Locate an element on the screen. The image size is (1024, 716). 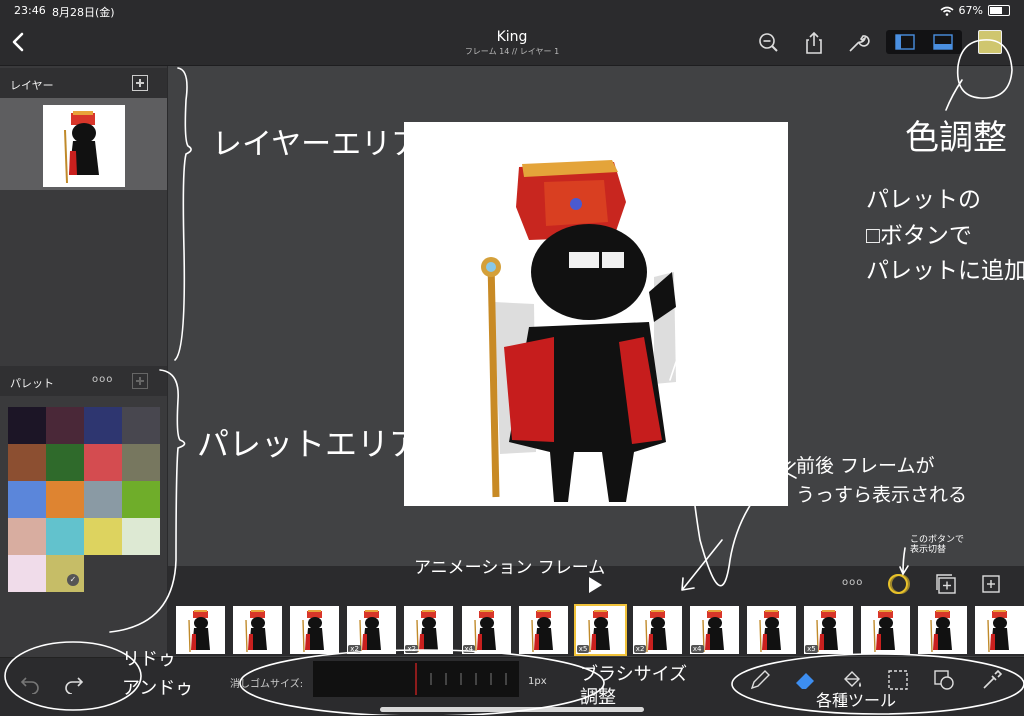
add-swatch-icon is located at coordinates (140, 381).